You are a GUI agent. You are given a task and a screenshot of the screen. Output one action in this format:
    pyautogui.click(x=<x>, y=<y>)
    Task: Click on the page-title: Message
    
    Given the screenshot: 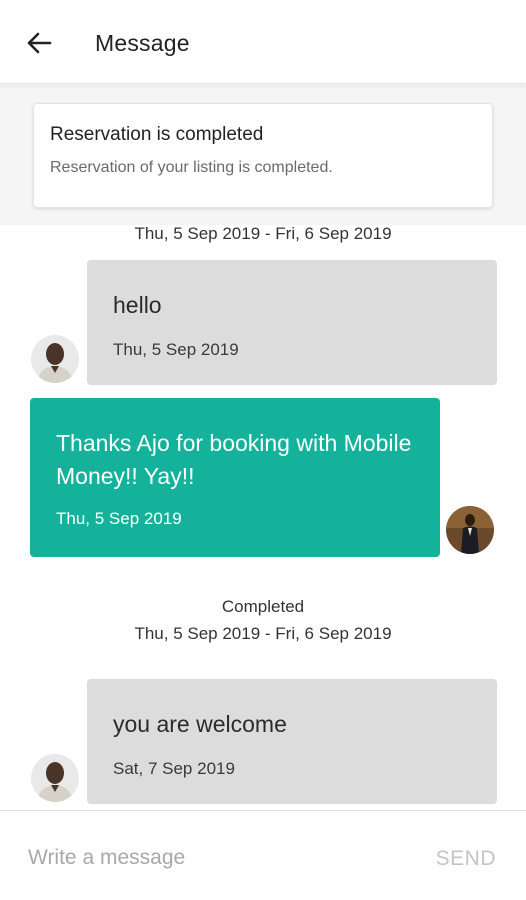 What is the action you would take?
    pyautogui.click(x=142, y=43)
    